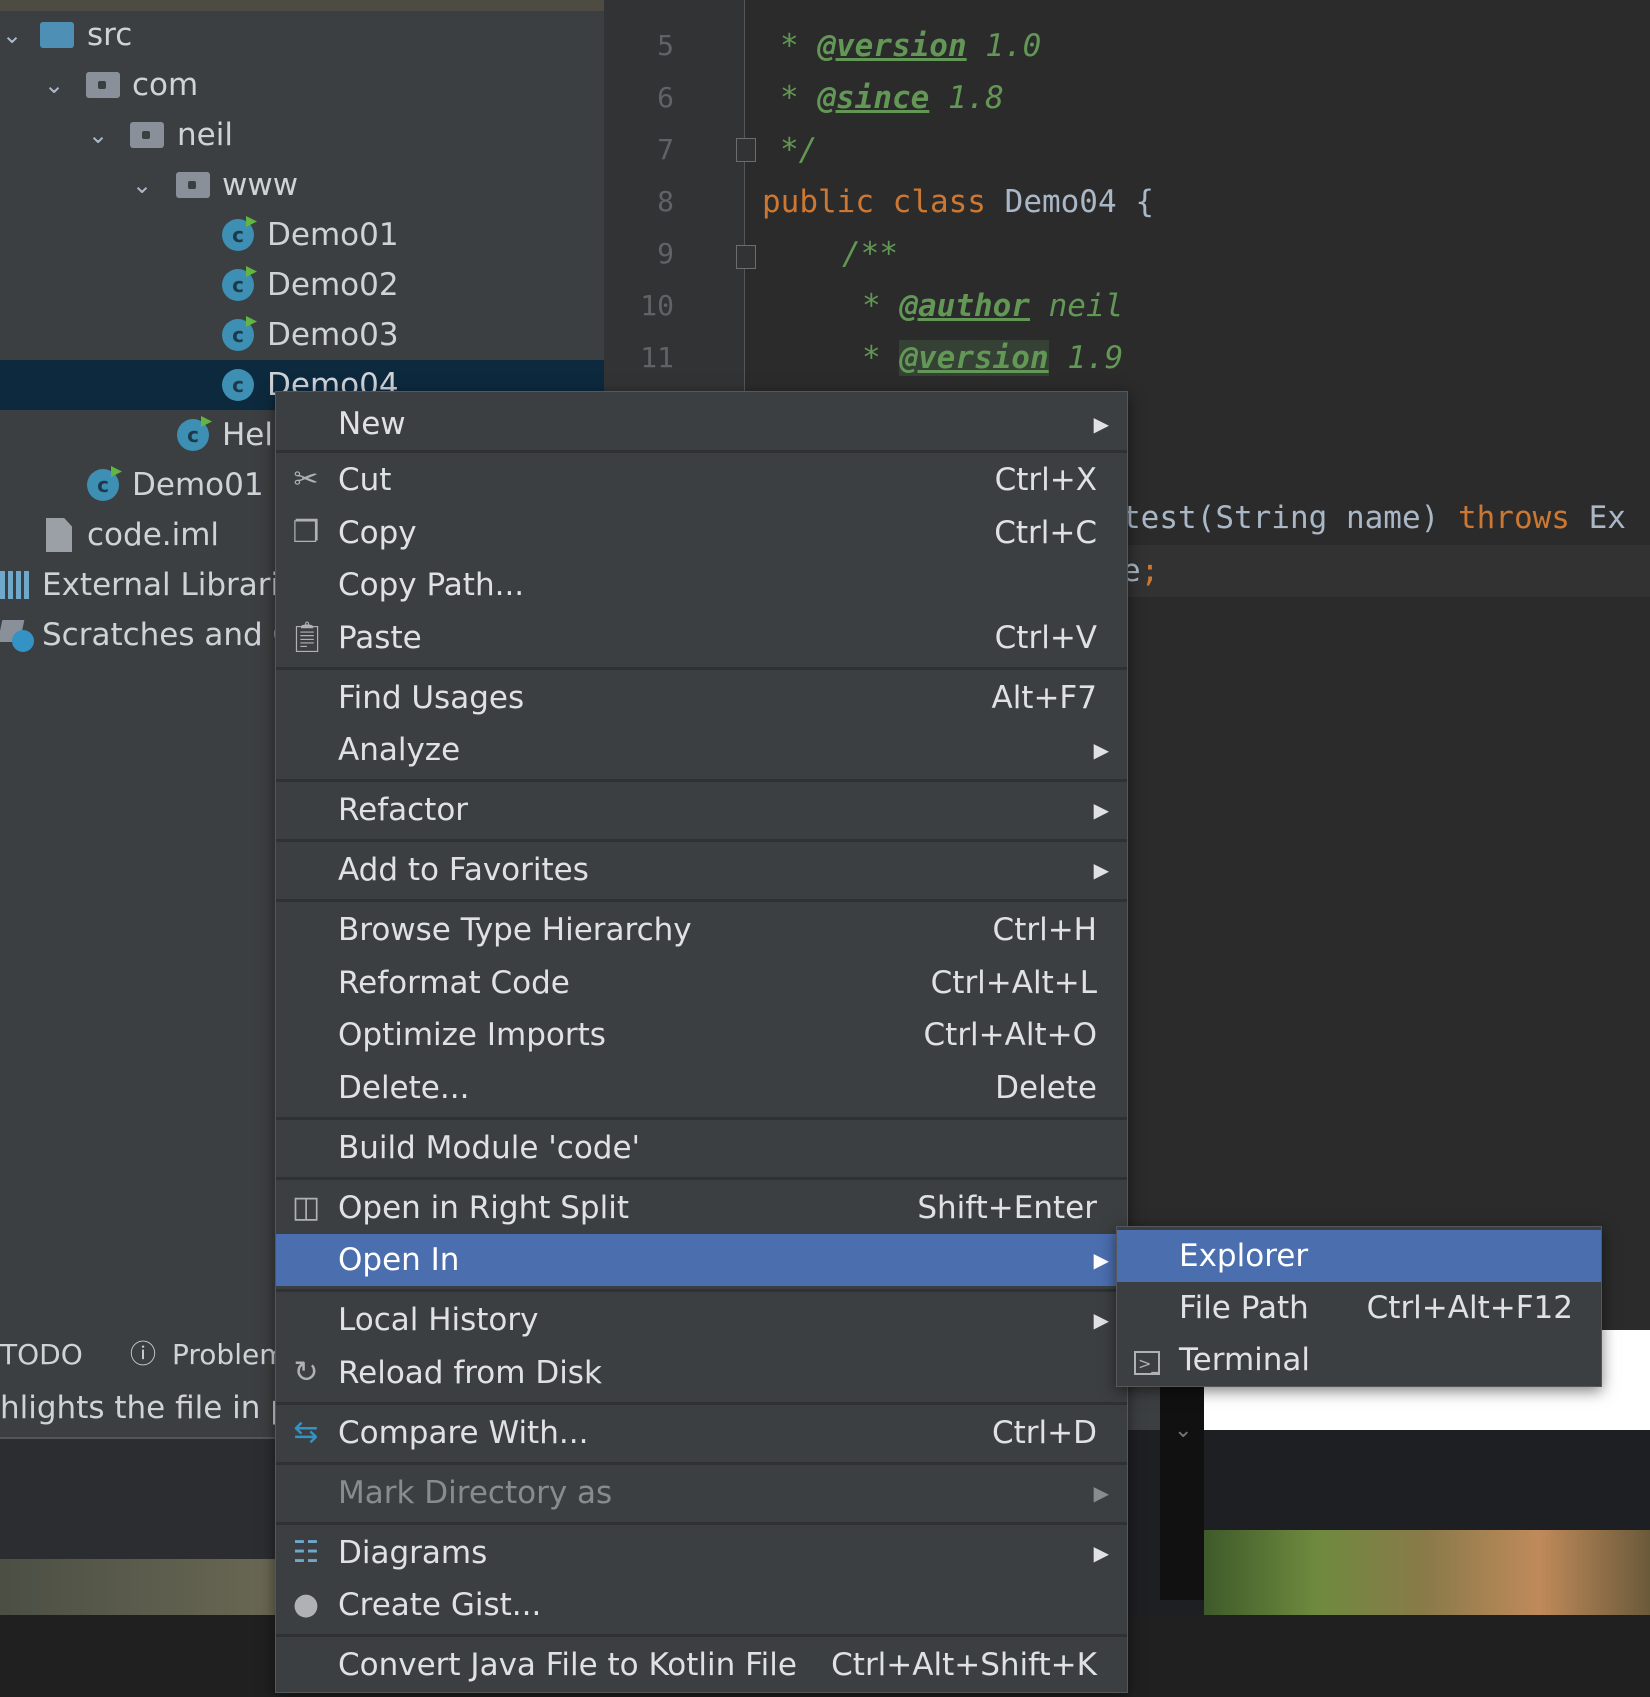 The image size is (1650, 1697). What do you see at coordinates (365, 480) in the screenshot?
I see `menu-item-label: Cut` at bounding box center [365, 480].